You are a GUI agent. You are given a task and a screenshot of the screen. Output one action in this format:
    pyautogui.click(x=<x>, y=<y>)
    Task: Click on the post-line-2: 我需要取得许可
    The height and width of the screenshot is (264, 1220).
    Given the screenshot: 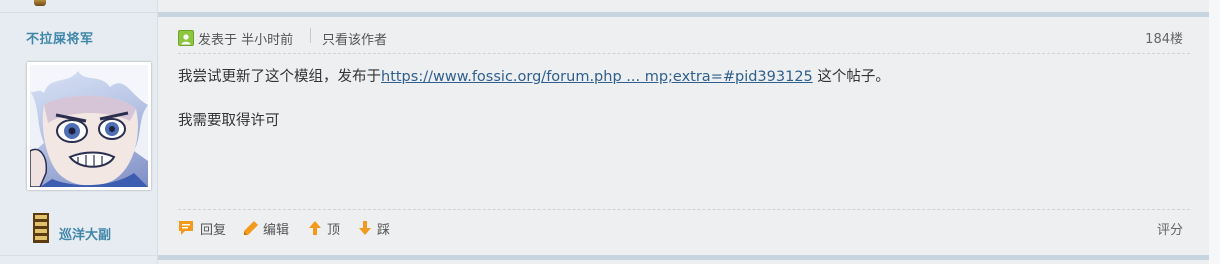 What is the action you would take?
    pyautogui.click(x=229, y=121)
    